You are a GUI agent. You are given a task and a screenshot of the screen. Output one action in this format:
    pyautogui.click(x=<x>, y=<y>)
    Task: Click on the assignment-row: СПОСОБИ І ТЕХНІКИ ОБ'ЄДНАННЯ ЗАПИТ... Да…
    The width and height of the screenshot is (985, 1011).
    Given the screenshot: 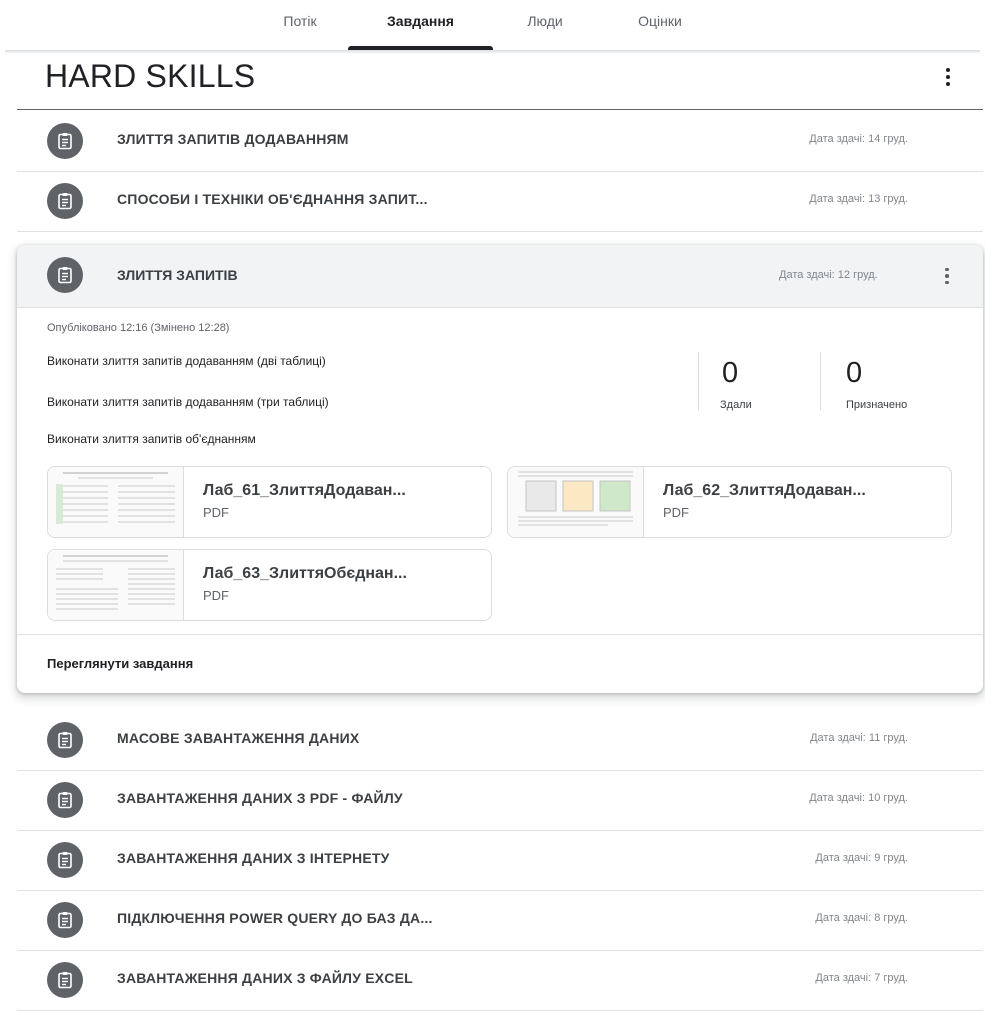 What is the action you would take?
    pyautogui.click(x=500, y=201)
    